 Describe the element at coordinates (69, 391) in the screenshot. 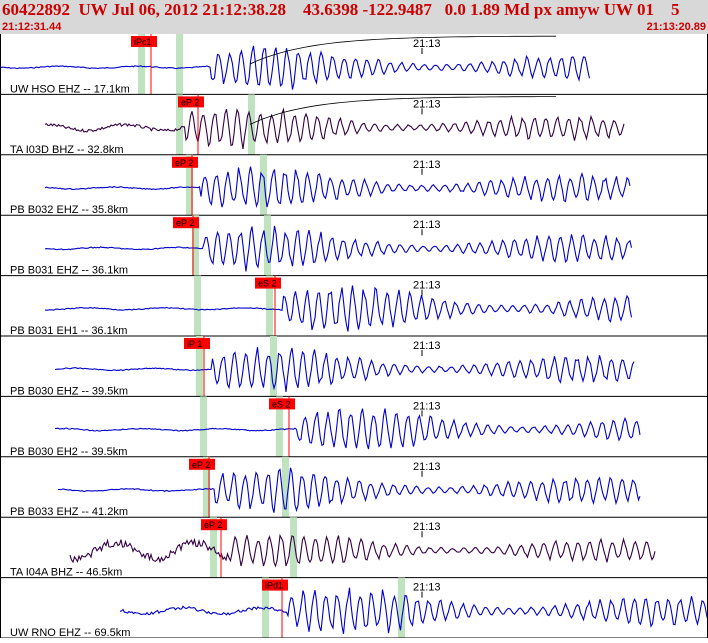

I see `channel-label: PB B030 EHZ -- 39.5km` at that location.